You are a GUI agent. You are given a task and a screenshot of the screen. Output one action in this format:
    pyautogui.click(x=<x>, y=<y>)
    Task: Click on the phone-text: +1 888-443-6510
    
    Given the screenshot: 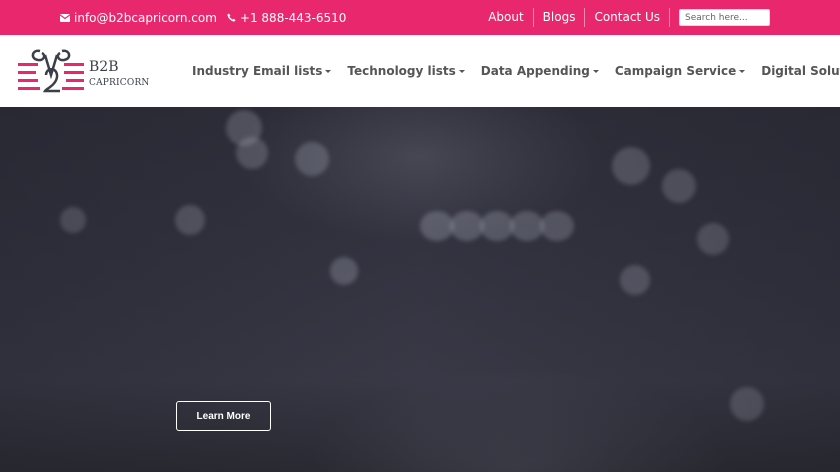 What is the action you would take?
    pyautogui.click(x=293, y=17)
    